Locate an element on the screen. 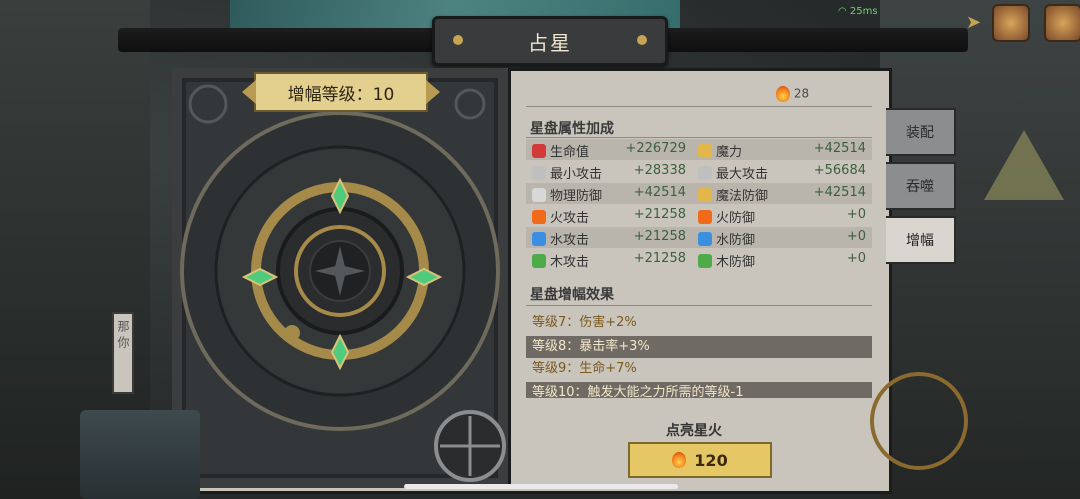  attribute-label: 木防御 is located at coordinates (736, 262).